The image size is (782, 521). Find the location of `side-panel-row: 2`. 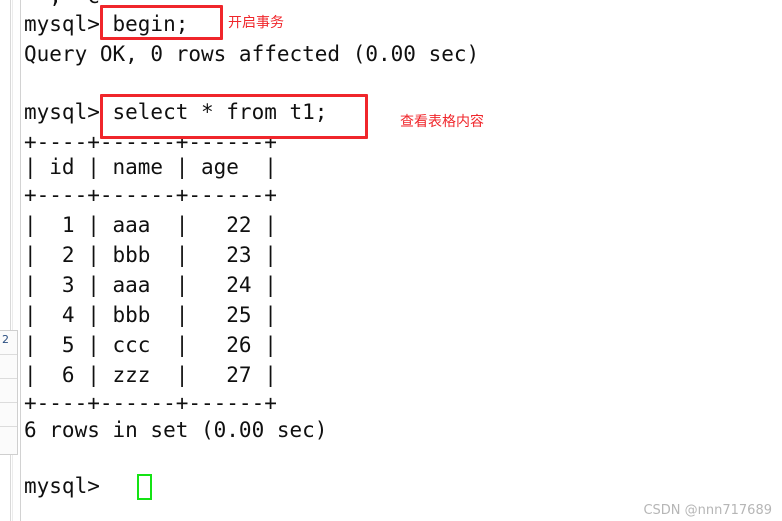

side-panel-row: 2 is located at coordinates (8, 343).